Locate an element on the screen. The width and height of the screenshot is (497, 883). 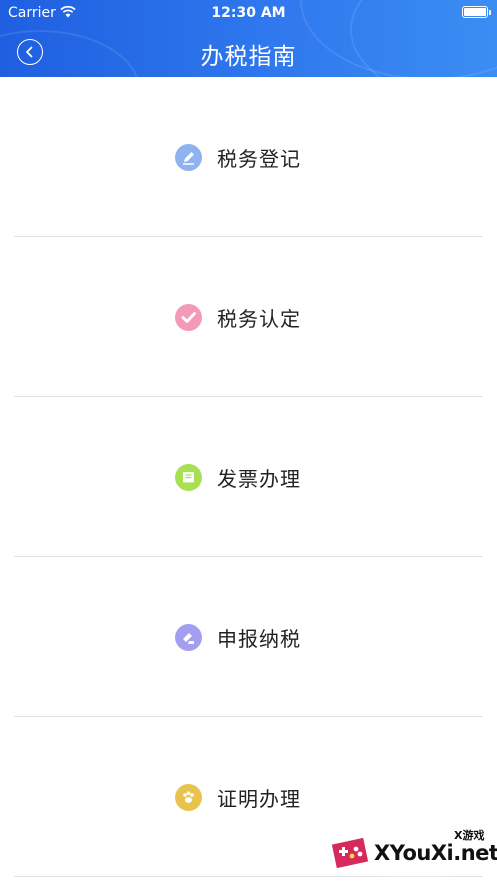
document-hand-icon is located at coordinates (188, 637).